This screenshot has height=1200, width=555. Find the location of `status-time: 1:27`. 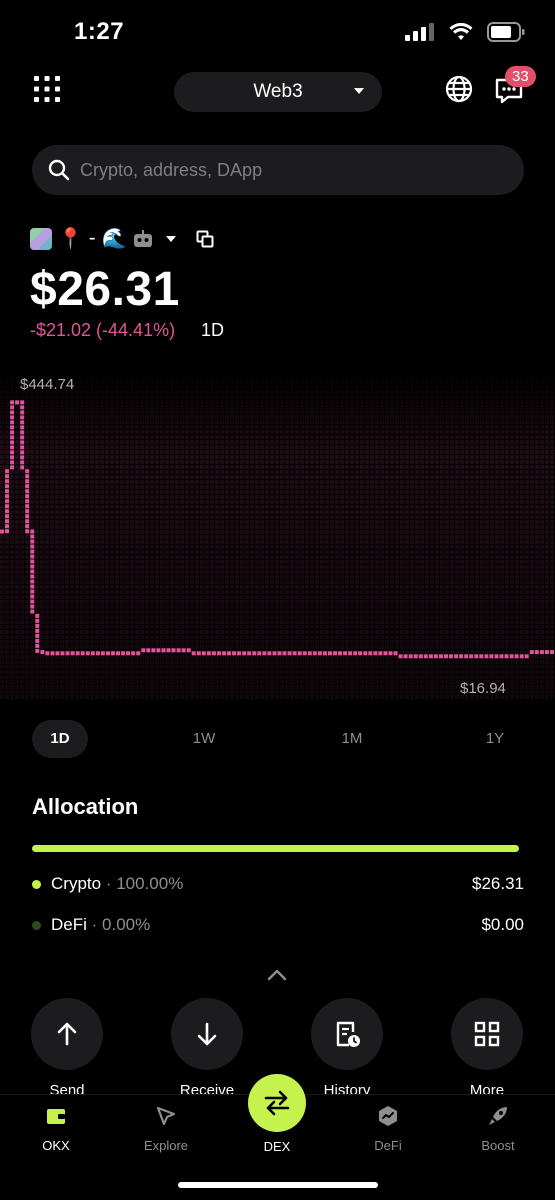

status-time: 1:27 is located at coordinates (99, 31).